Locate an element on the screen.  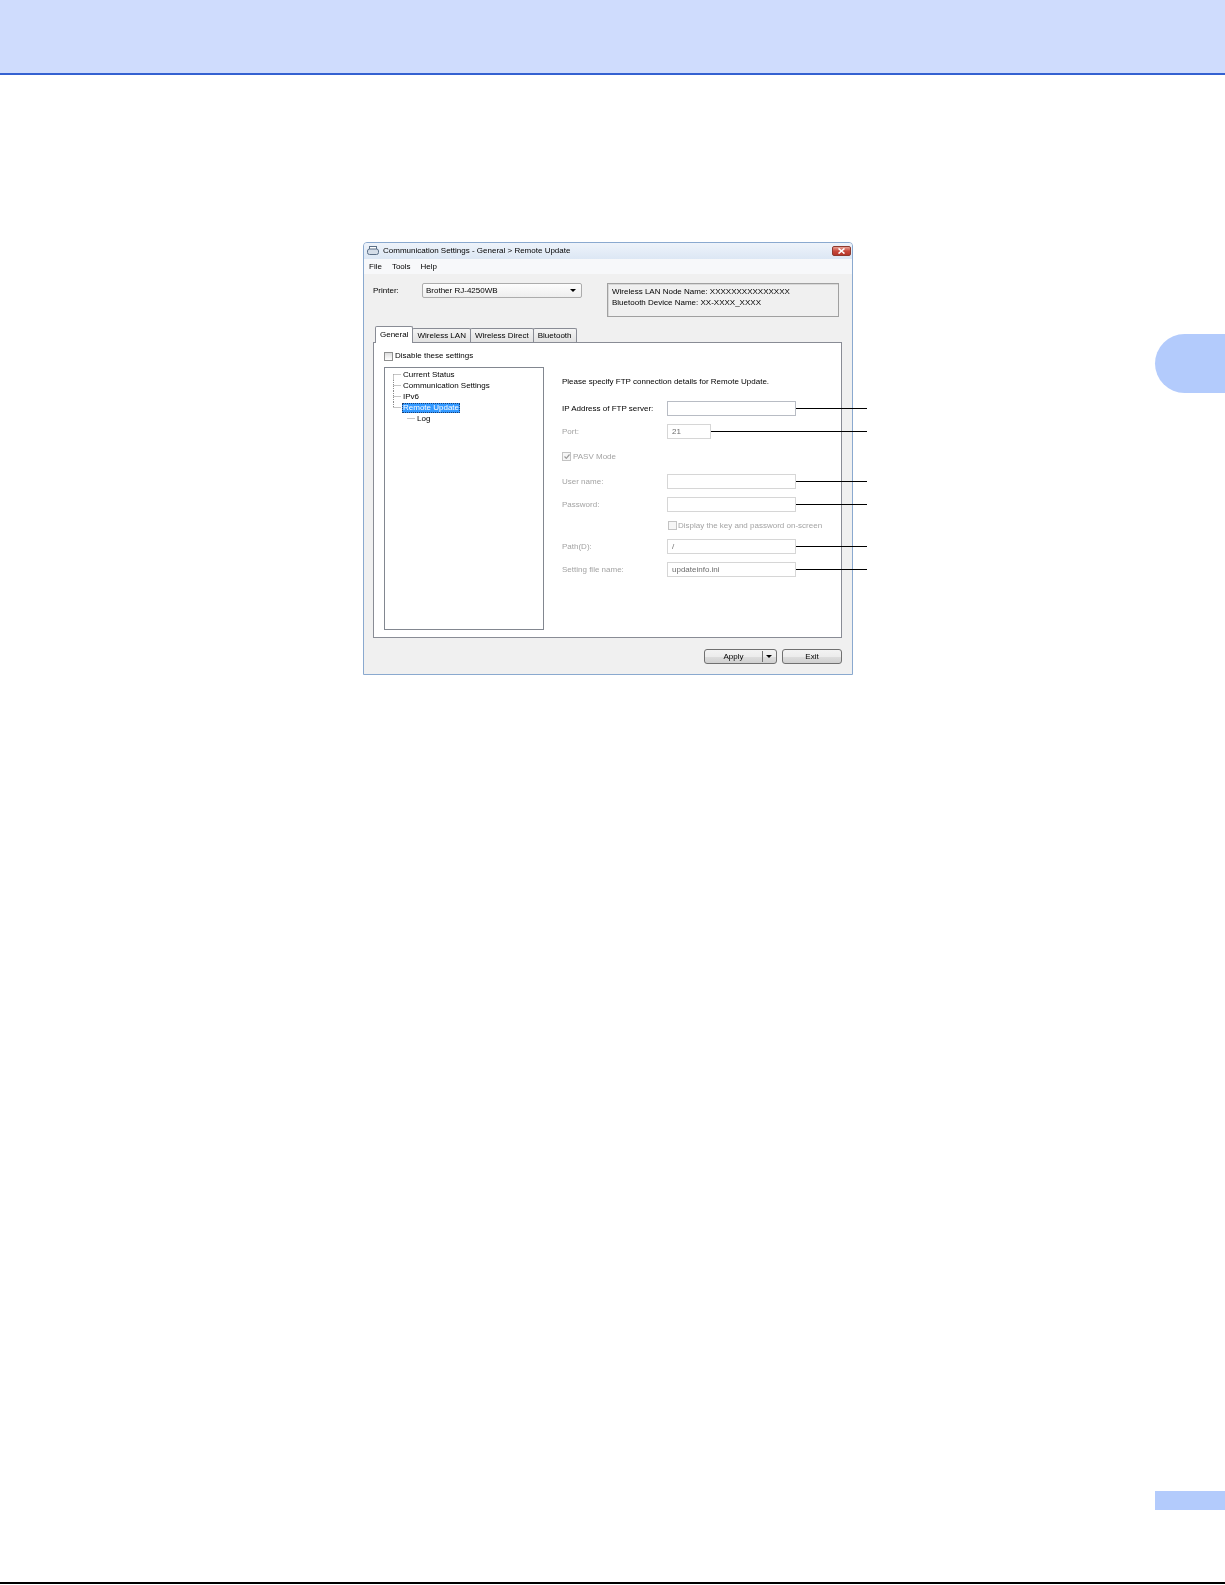
menu-item: Help is located at coordinates (429, 266).